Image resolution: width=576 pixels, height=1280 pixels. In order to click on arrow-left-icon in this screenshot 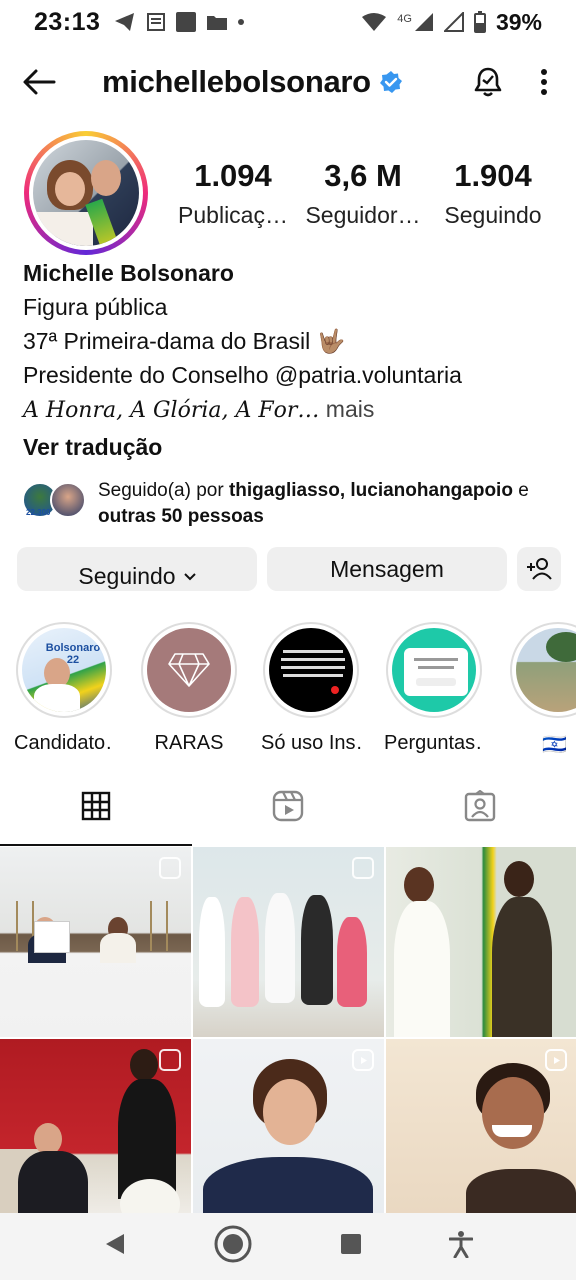, I will do `click(39, 82)`.